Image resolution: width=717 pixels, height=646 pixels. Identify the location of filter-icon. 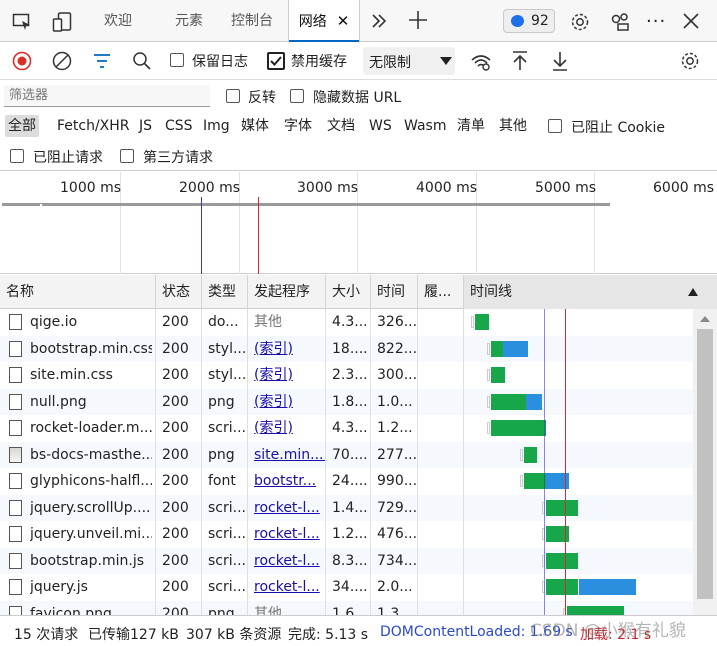
(102, 61).